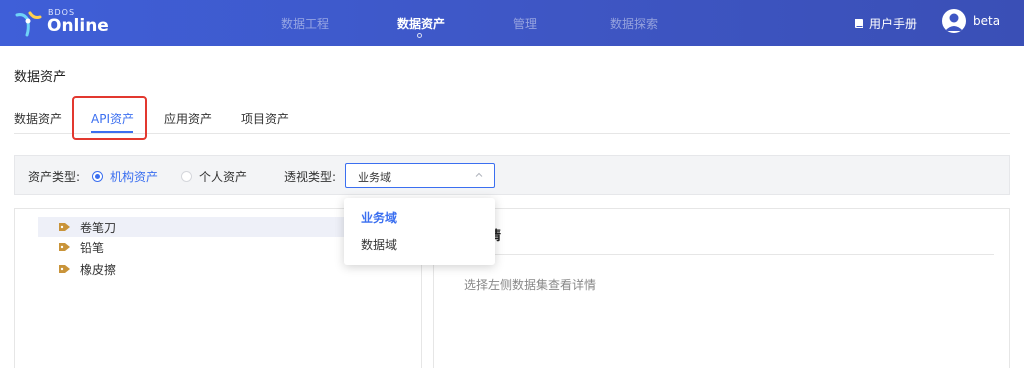 Image resolution: width=1024 pixels, height=368 pixels. What do you see at coordinates (40, 77) in the screenshot?
I see `page-title: 数据资产` at bounding box center [40, 77].